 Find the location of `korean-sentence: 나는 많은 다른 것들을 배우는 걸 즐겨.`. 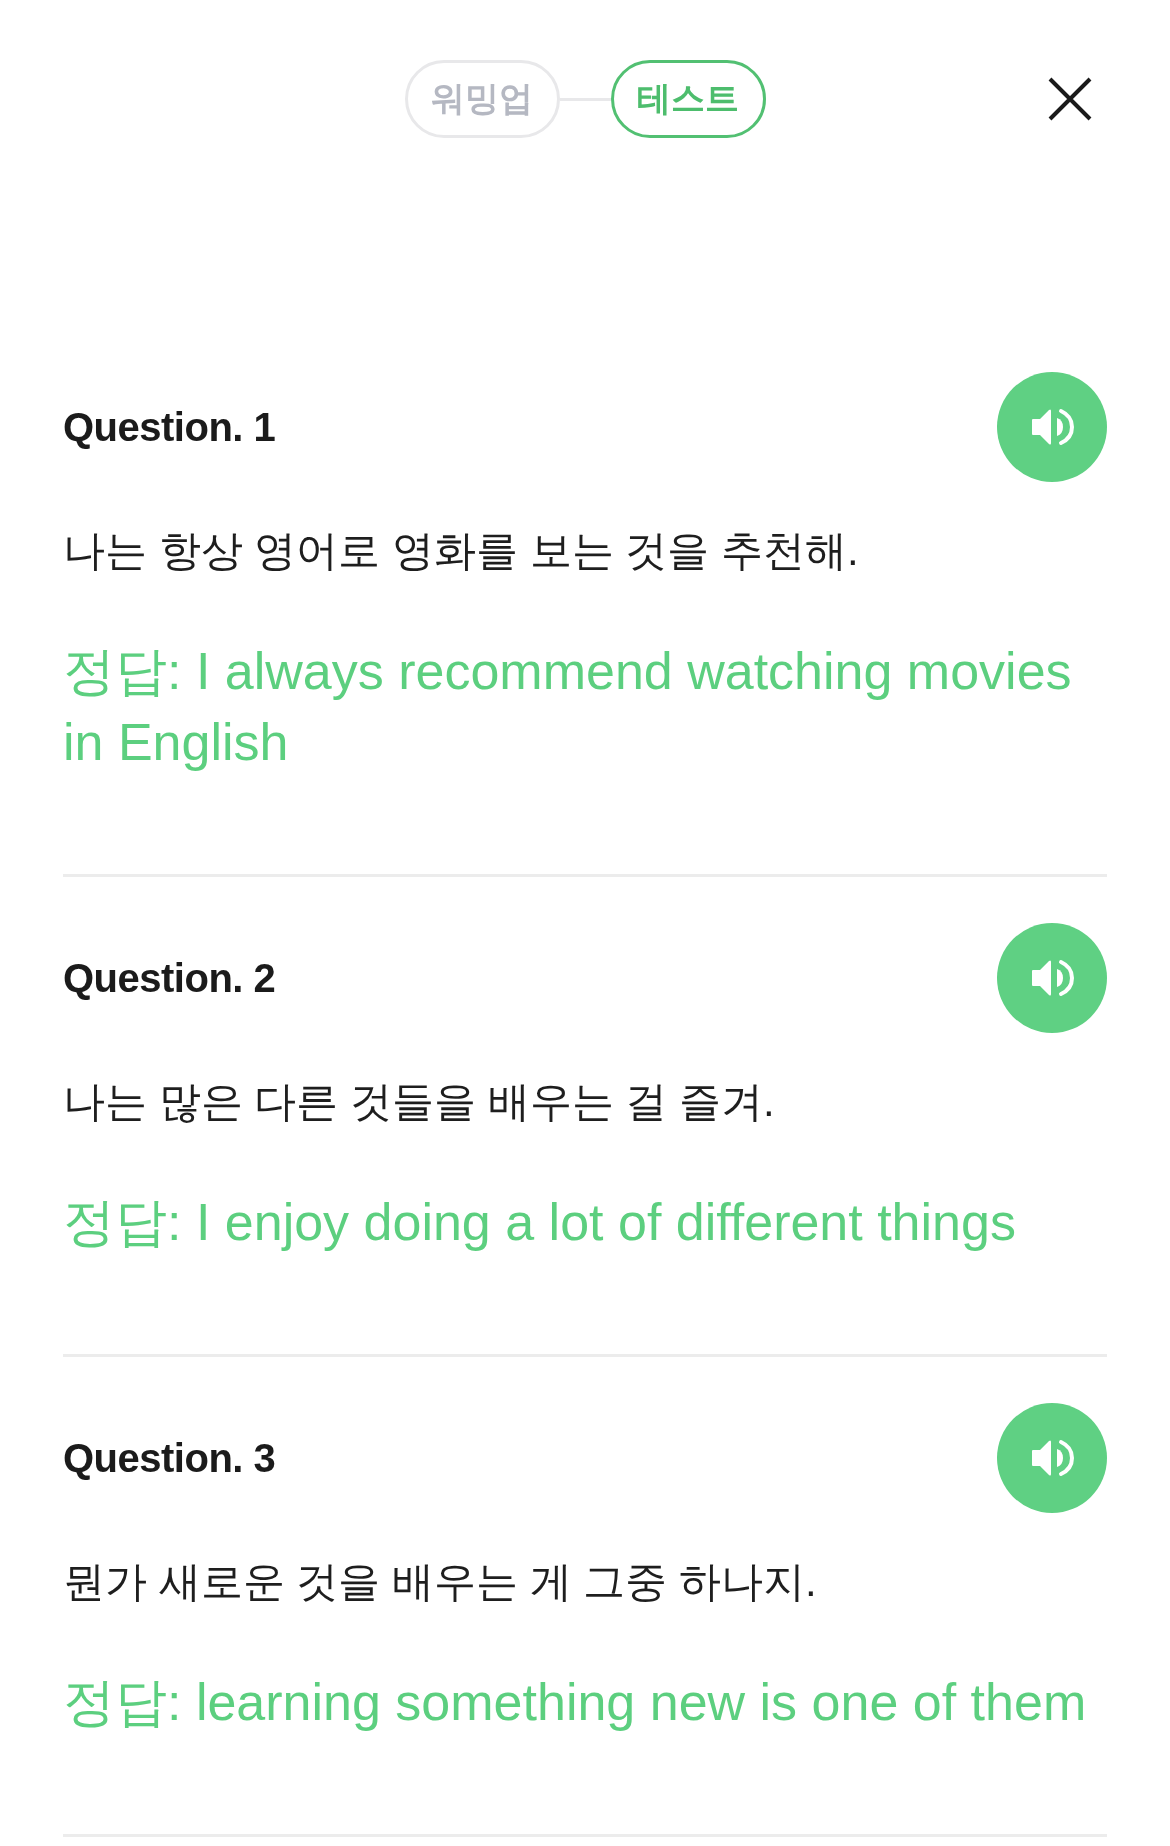

korean-sentence: 나는 많은 다른 것들을 배우는 걸 즐겨. is located at coordinates (419, 1102).